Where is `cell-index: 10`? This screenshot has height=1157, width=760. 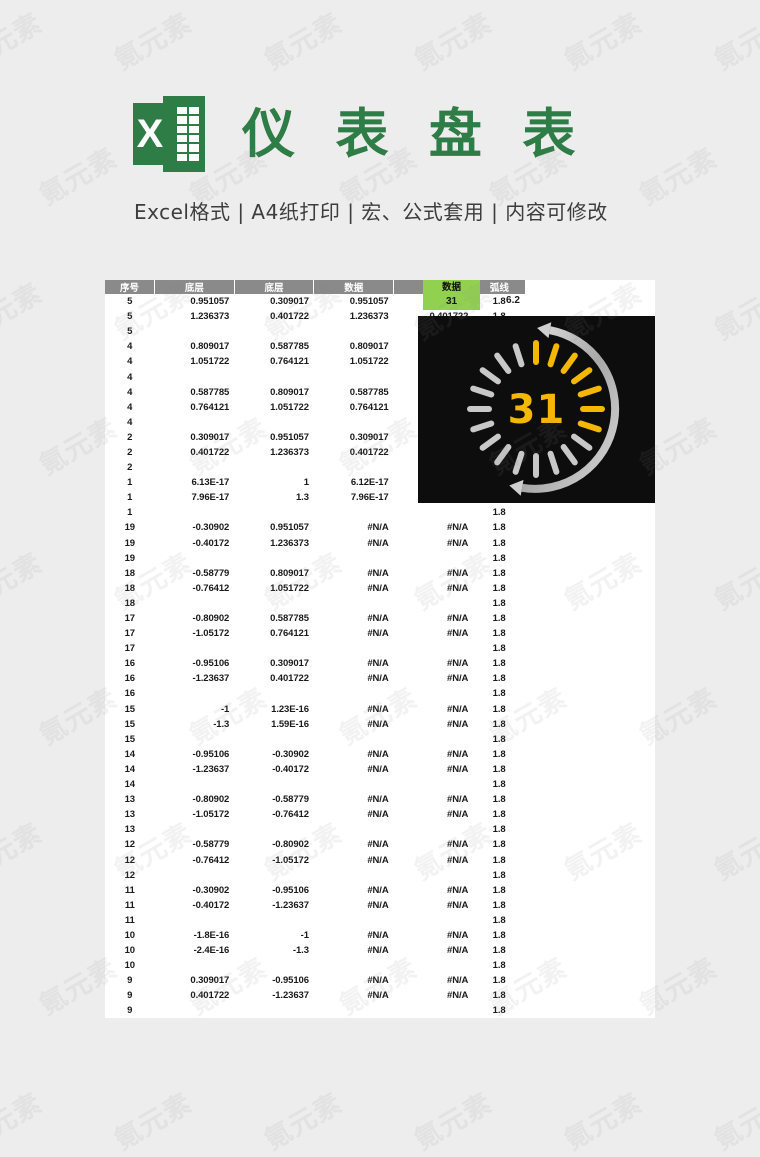 cell-index: 10 is located at coordinates (130, 965).